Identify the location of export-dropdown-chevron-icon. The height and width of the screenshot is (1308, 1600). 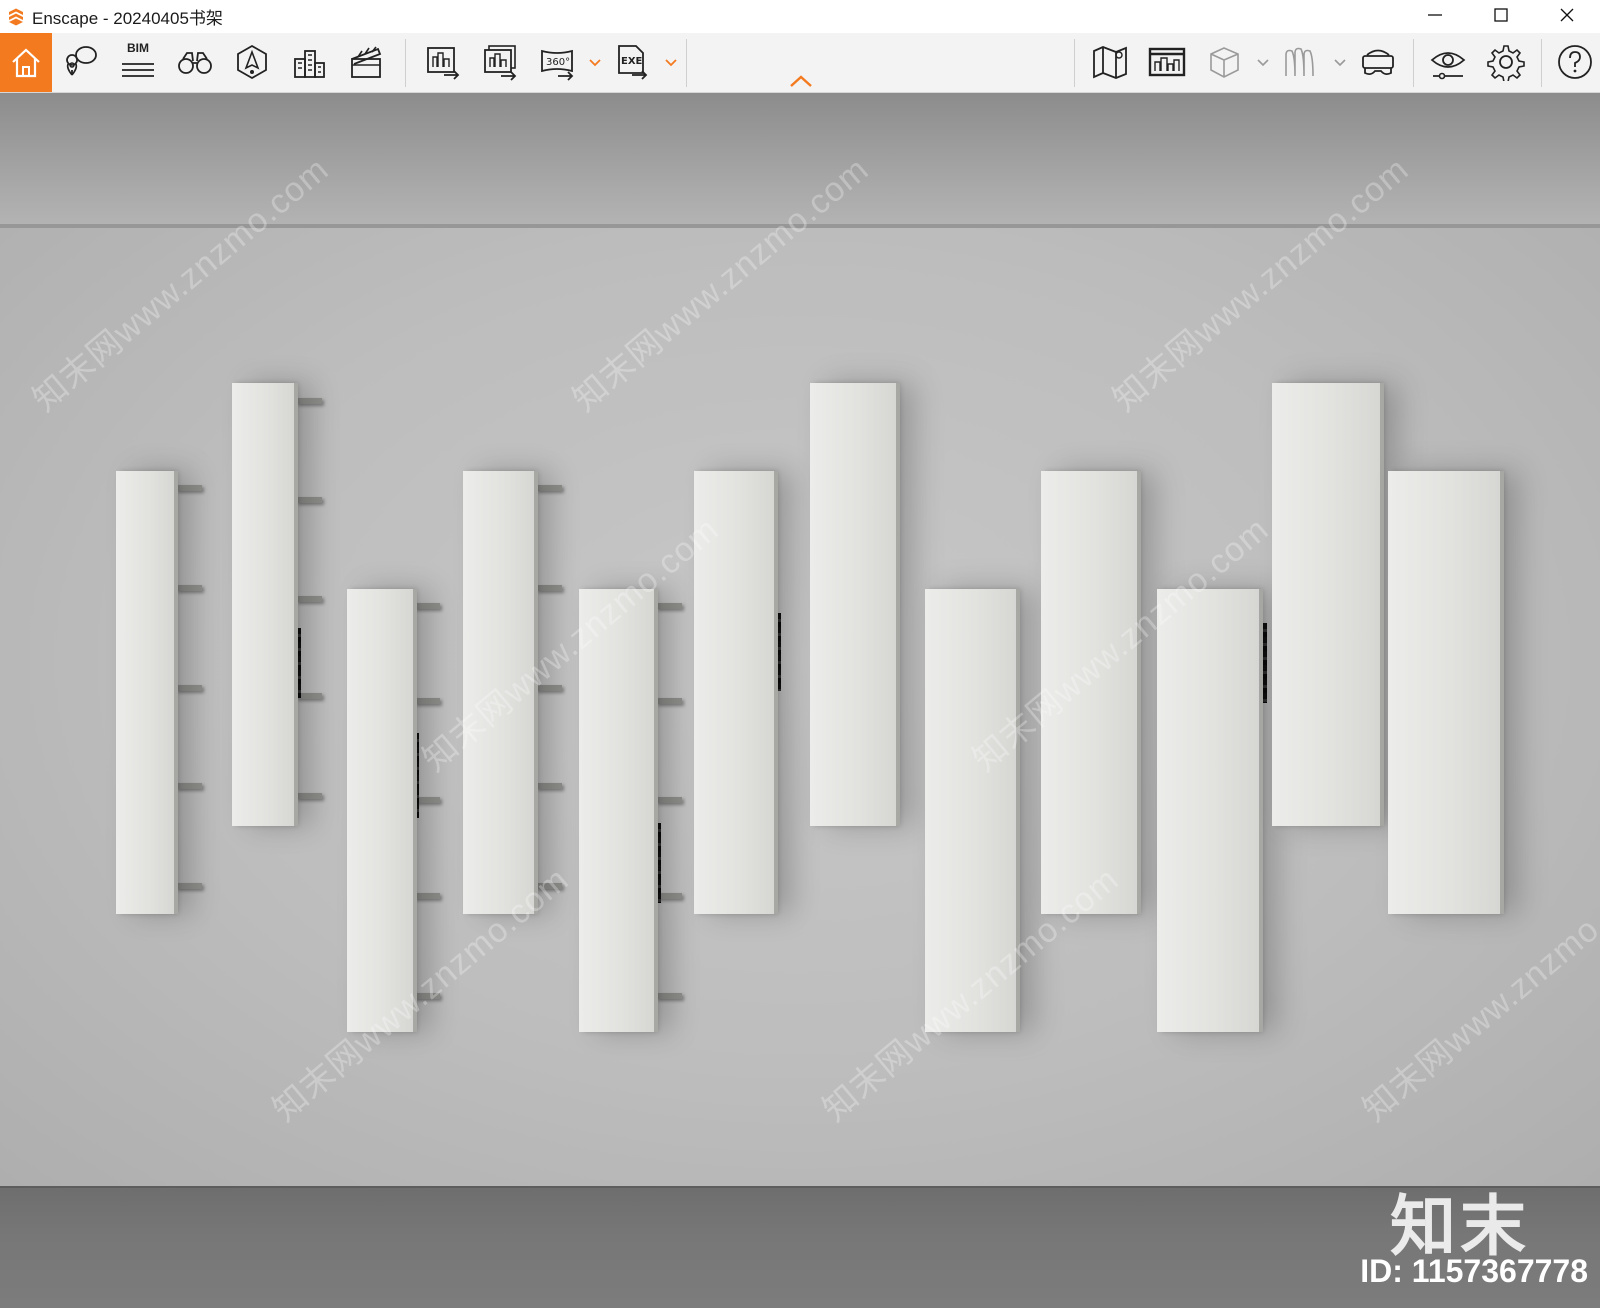
(671, 63).